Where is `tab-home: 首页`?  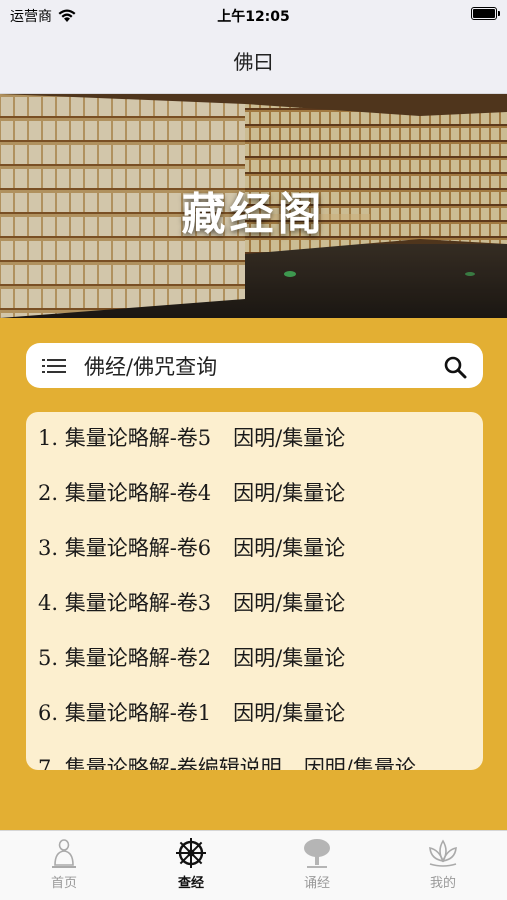 tab-home: 首页 is located at coordinates (64, 864).